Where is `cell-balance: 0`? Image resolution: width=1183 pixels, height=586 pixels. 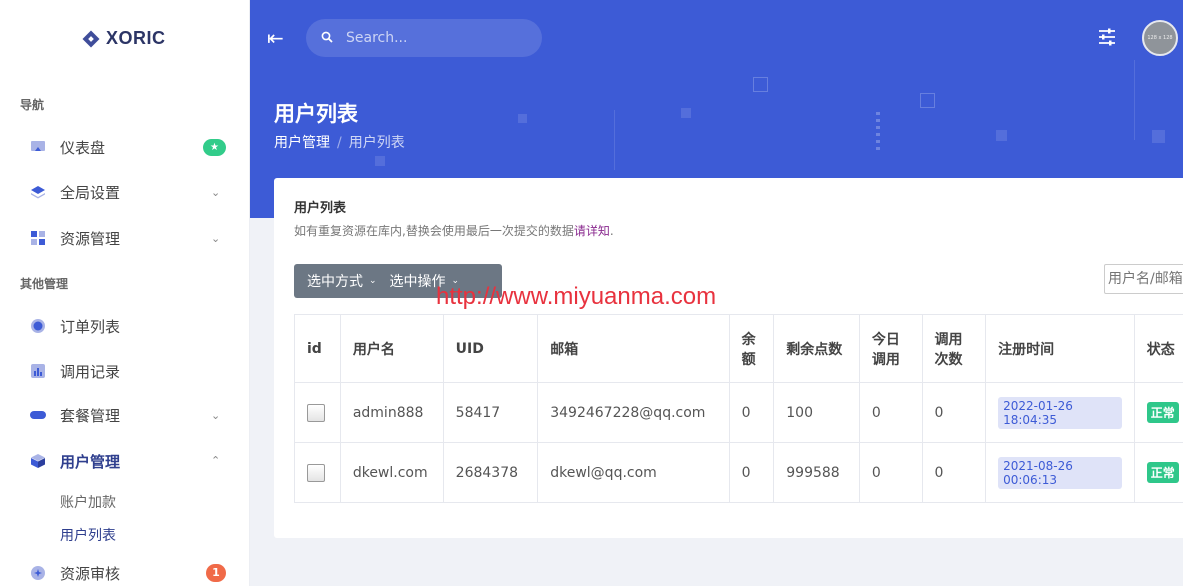 cell-balance: 0 is located at coordinates (751, 472).